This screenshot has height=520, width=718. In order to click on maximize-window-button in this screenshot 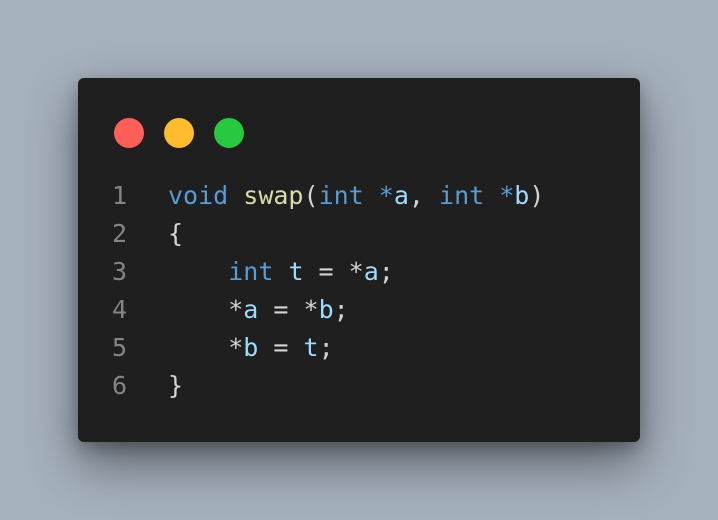, I will do `click(229, 133)`.